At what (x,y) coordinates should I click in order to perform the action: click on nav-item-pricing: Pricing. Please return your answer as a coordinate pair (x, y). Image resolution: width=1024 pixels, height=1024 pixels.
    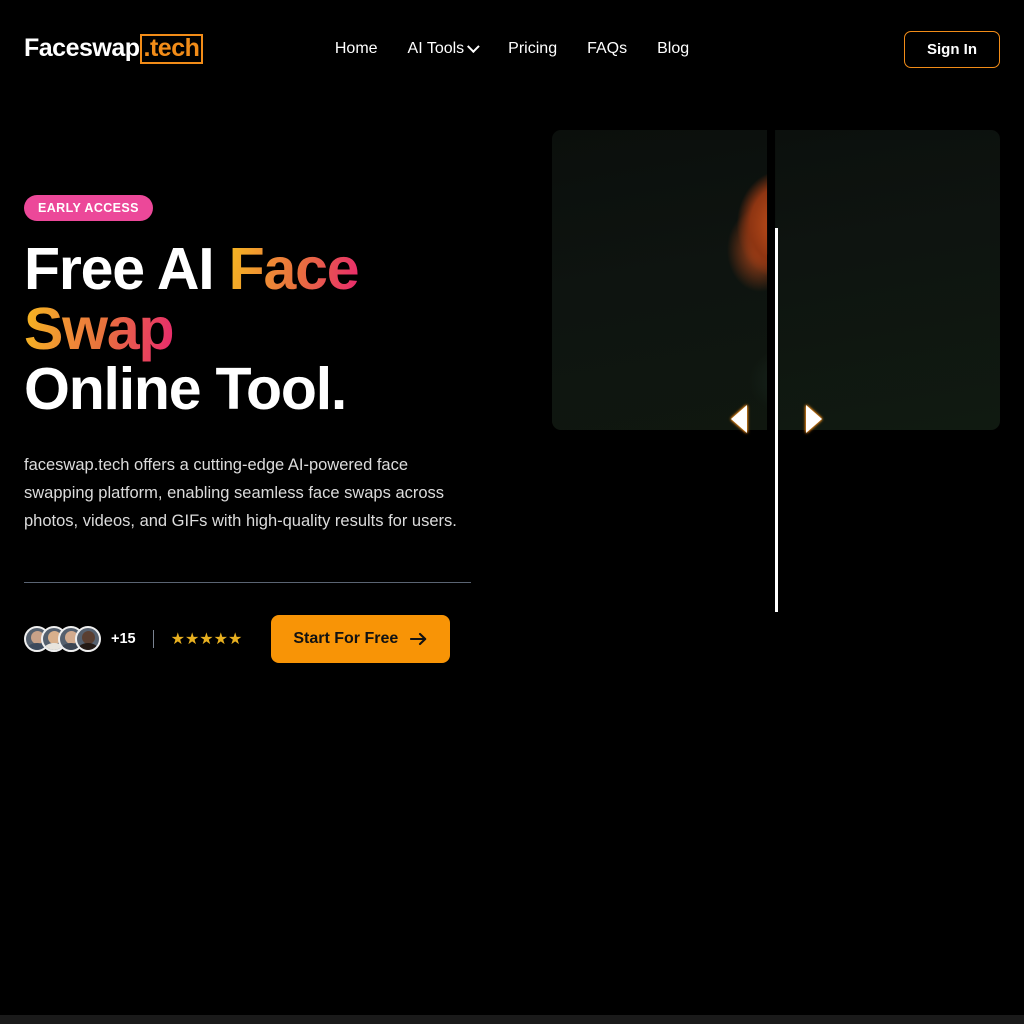
    Looking at the image, I should click on (532, 49).